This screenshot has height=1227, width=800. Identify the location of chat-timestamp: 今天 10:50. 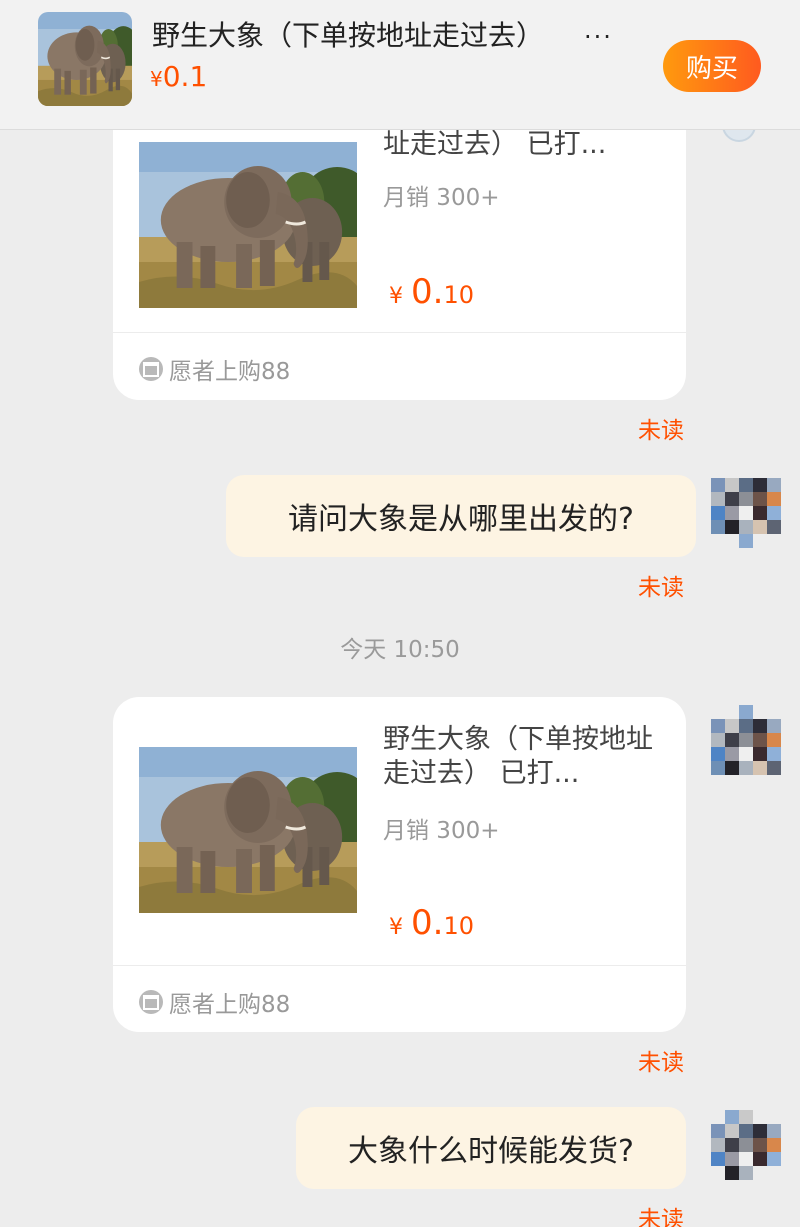
(400, 650).